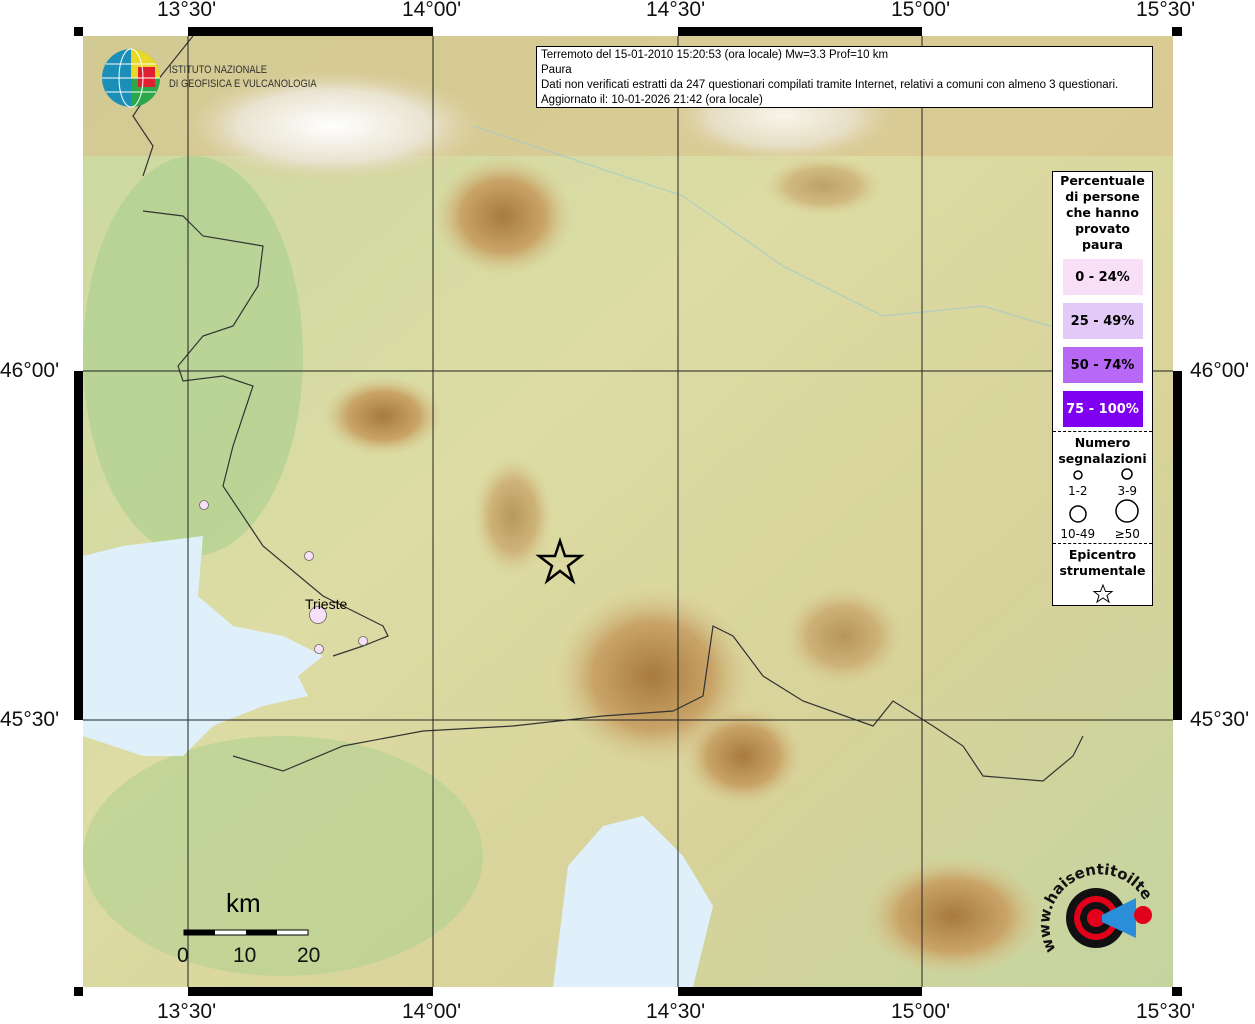 The height and width of the screenshot is (1024, 1255). Describe the element at coordinates (183, 955) in the screenshot. I see `scale-label: 0` at that location.